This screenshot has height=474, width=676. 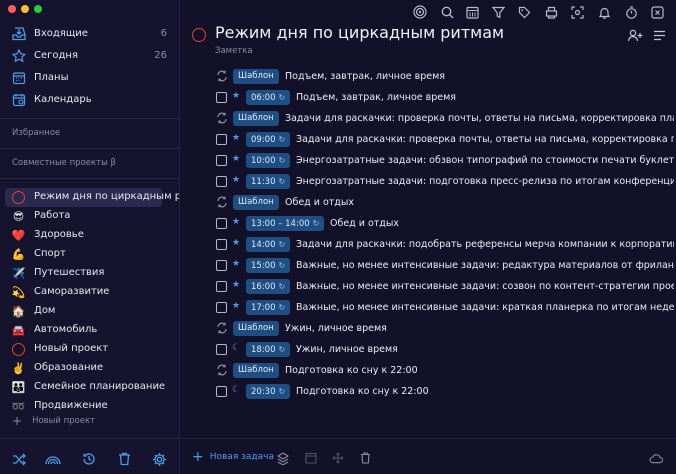 I want to click on sidebar-item-inbox: Входящие 6, so click(x=89, y=34).